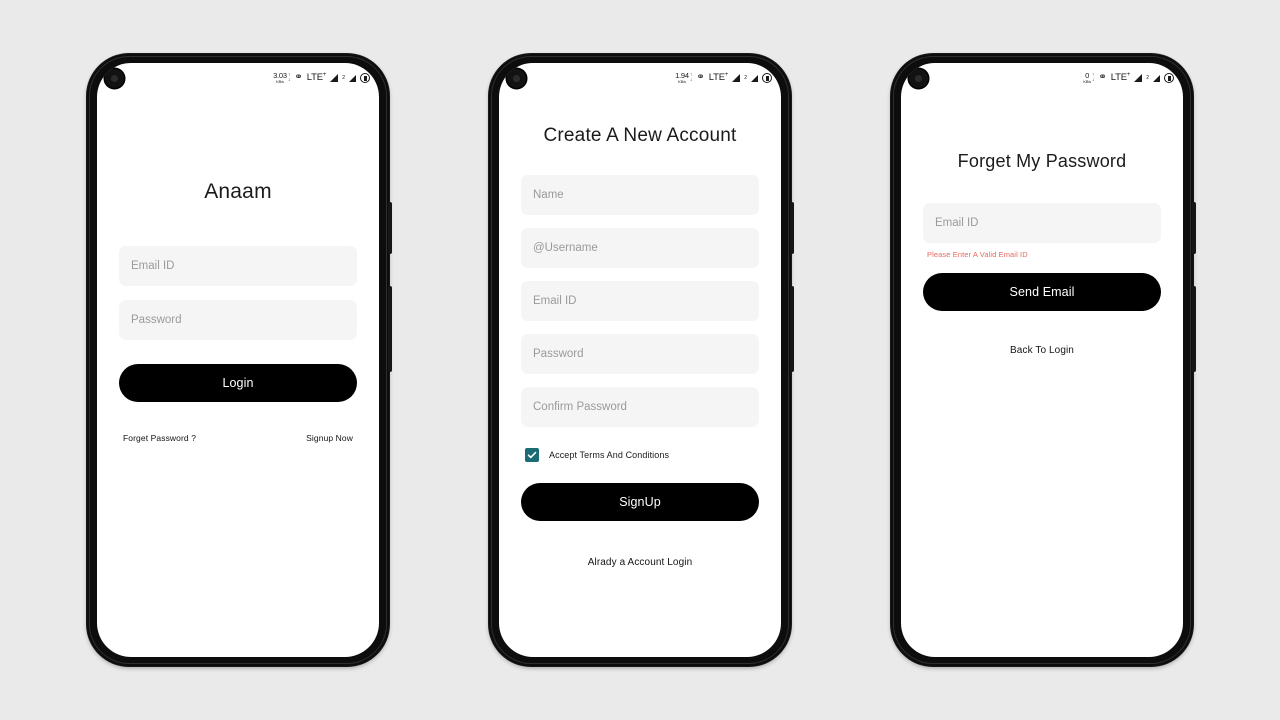  I want to click on signup-button-wrap: SignUp, so click(640, 502).